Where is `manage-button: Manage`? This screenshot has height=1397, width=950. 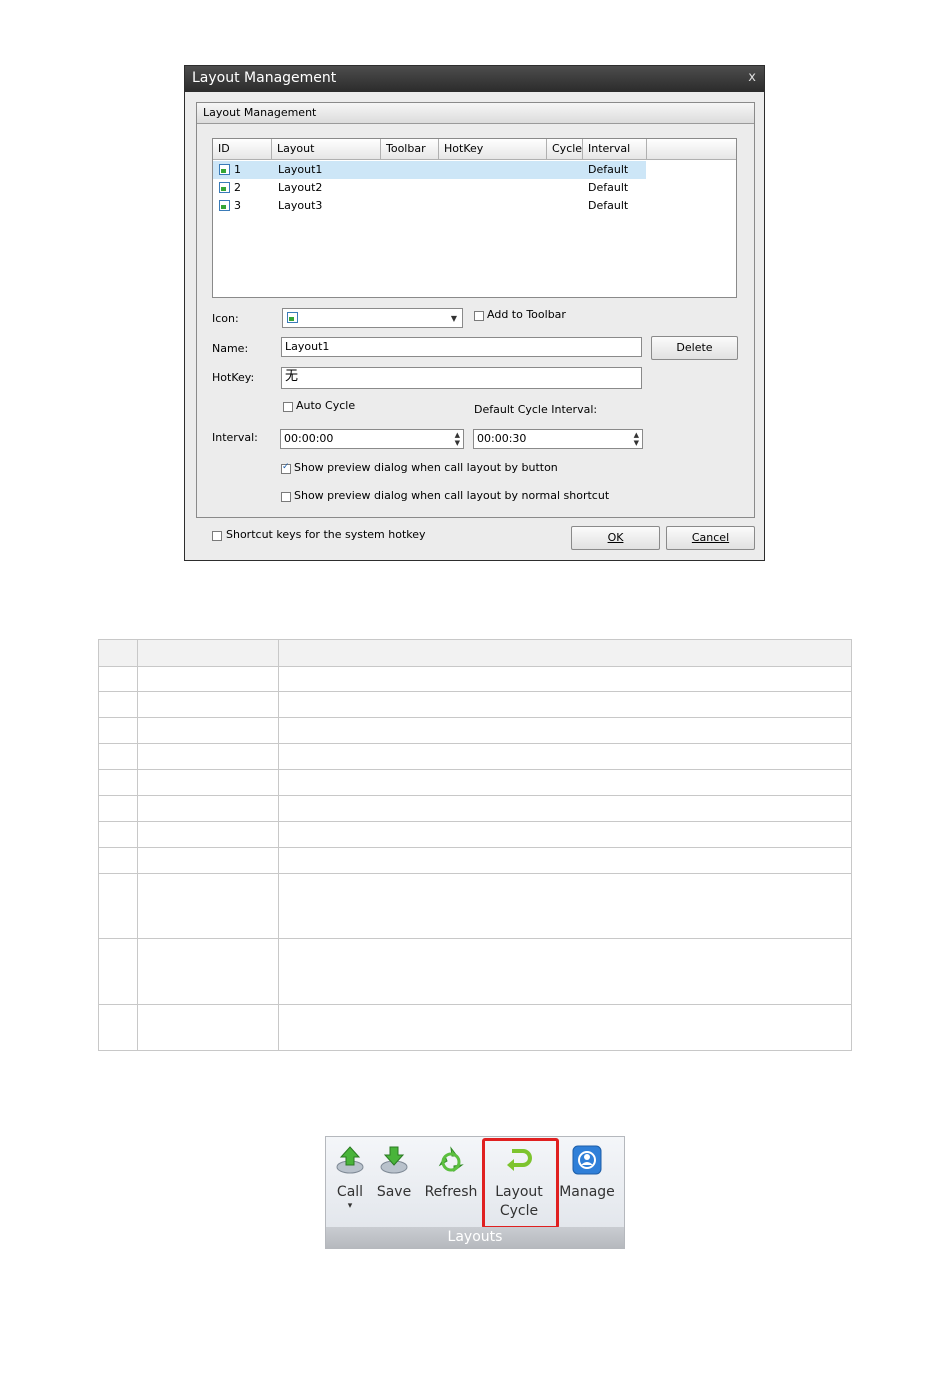
manage-button: Manage is located at coordinates (587, 1173).